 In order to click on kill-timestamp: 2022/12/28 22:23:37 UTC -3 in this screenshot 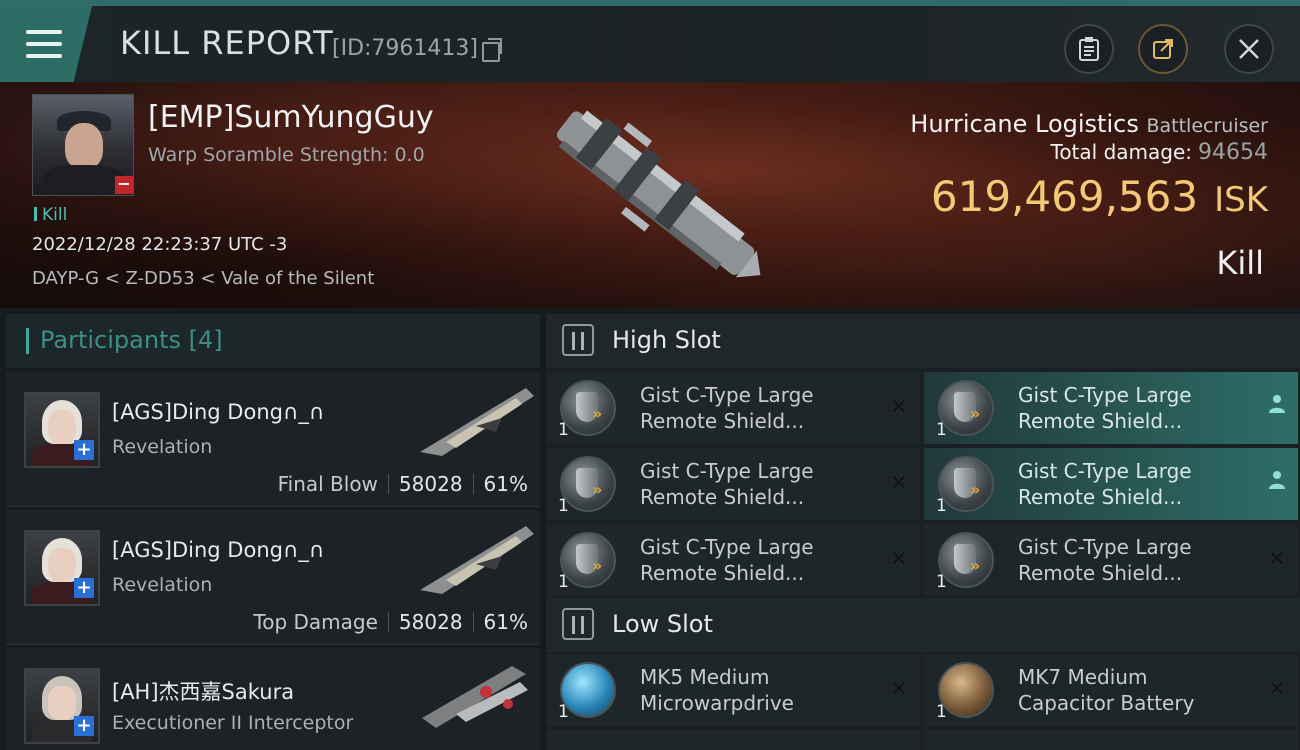, I will do `click(160, 244)`.